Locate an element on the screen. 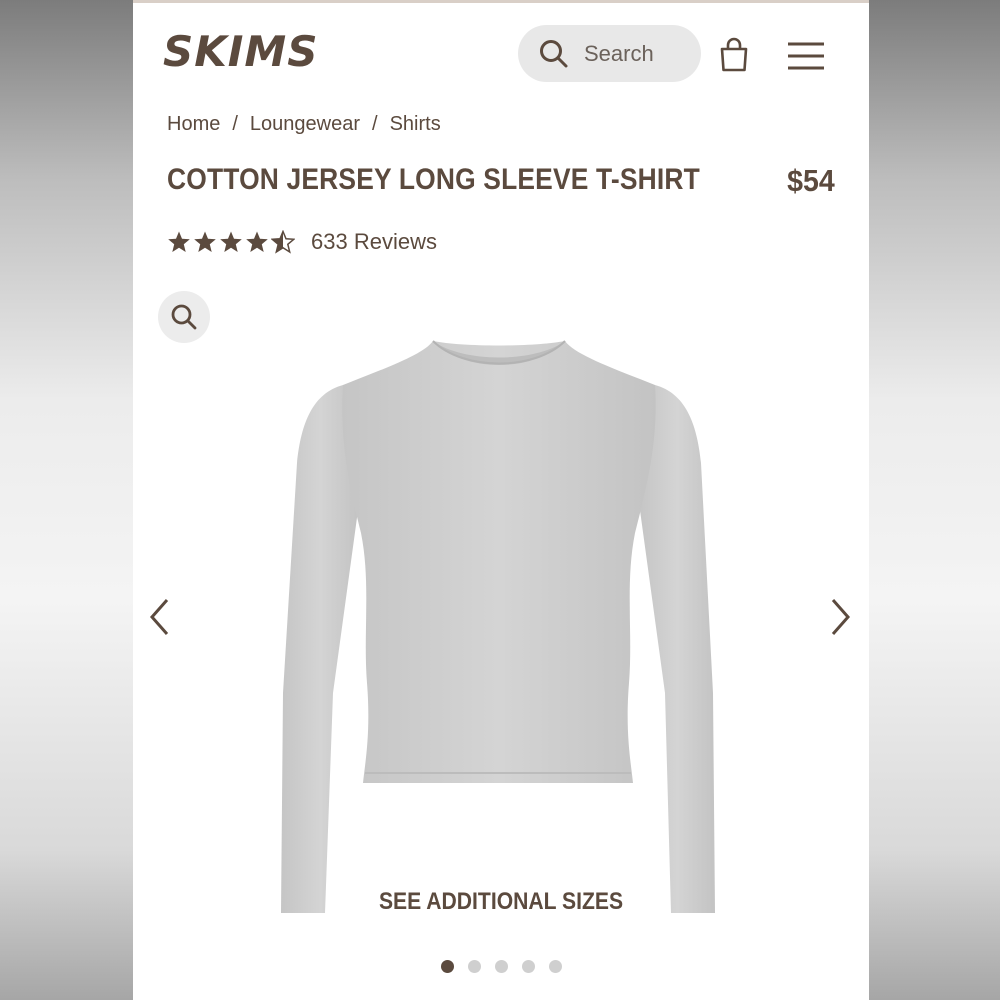  magnifier-icon is located at coordinates (184, 317).